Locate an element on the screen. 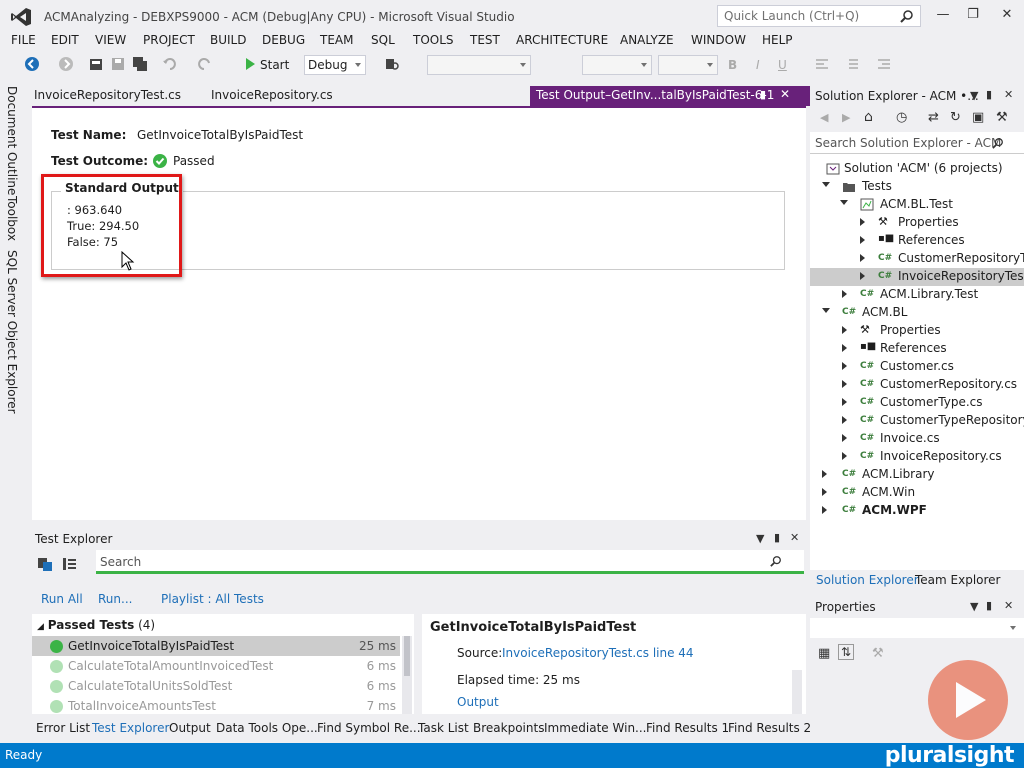 The image size is (1024, 768). size-combo is located at coordinates (688, 65).